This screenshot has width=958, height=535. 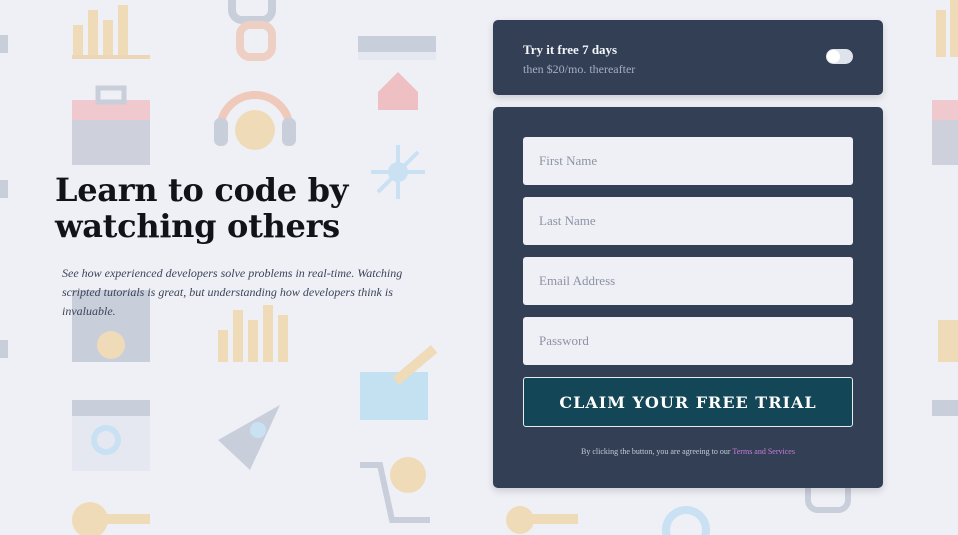 I want to click on home-icon, so click(x=398, y=91).